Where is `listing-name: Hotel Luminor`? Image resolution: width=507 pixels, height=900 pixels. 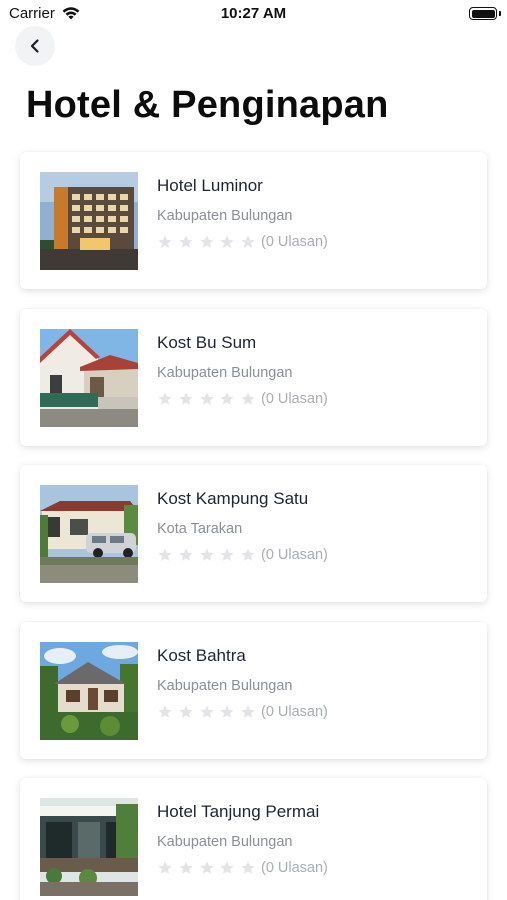
listing-name: Hotel Luminor is located at coordinates (210, 185).